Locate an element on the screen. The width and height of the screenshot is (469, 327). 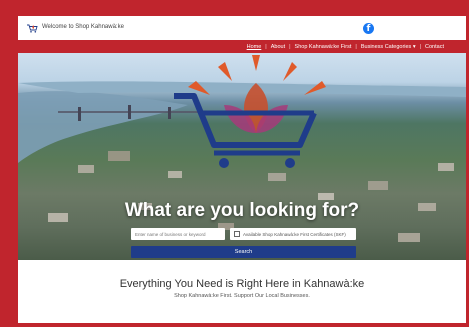
cart-flower-icon is located at coordinates (32, 28).